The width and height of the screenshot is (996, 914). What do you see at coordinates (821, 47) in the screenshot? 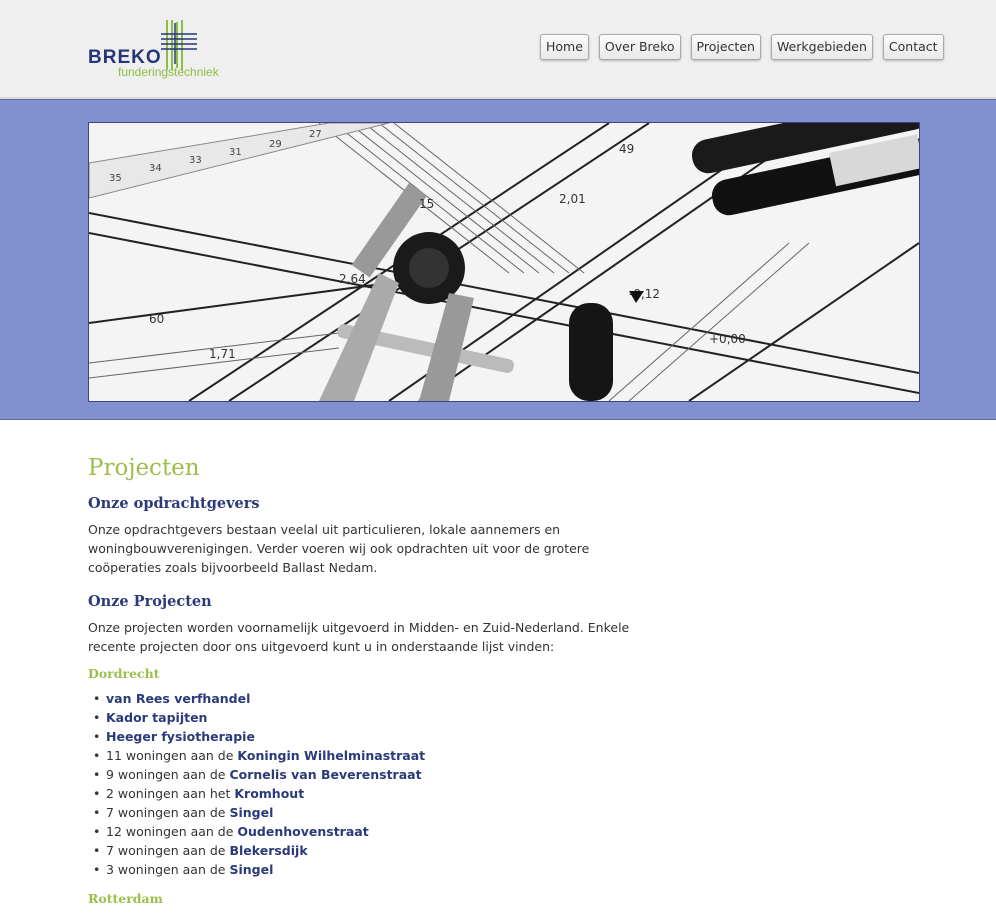
I see `nav-werkgebieden: Werkgebieden` at bounding box center [821, 47].